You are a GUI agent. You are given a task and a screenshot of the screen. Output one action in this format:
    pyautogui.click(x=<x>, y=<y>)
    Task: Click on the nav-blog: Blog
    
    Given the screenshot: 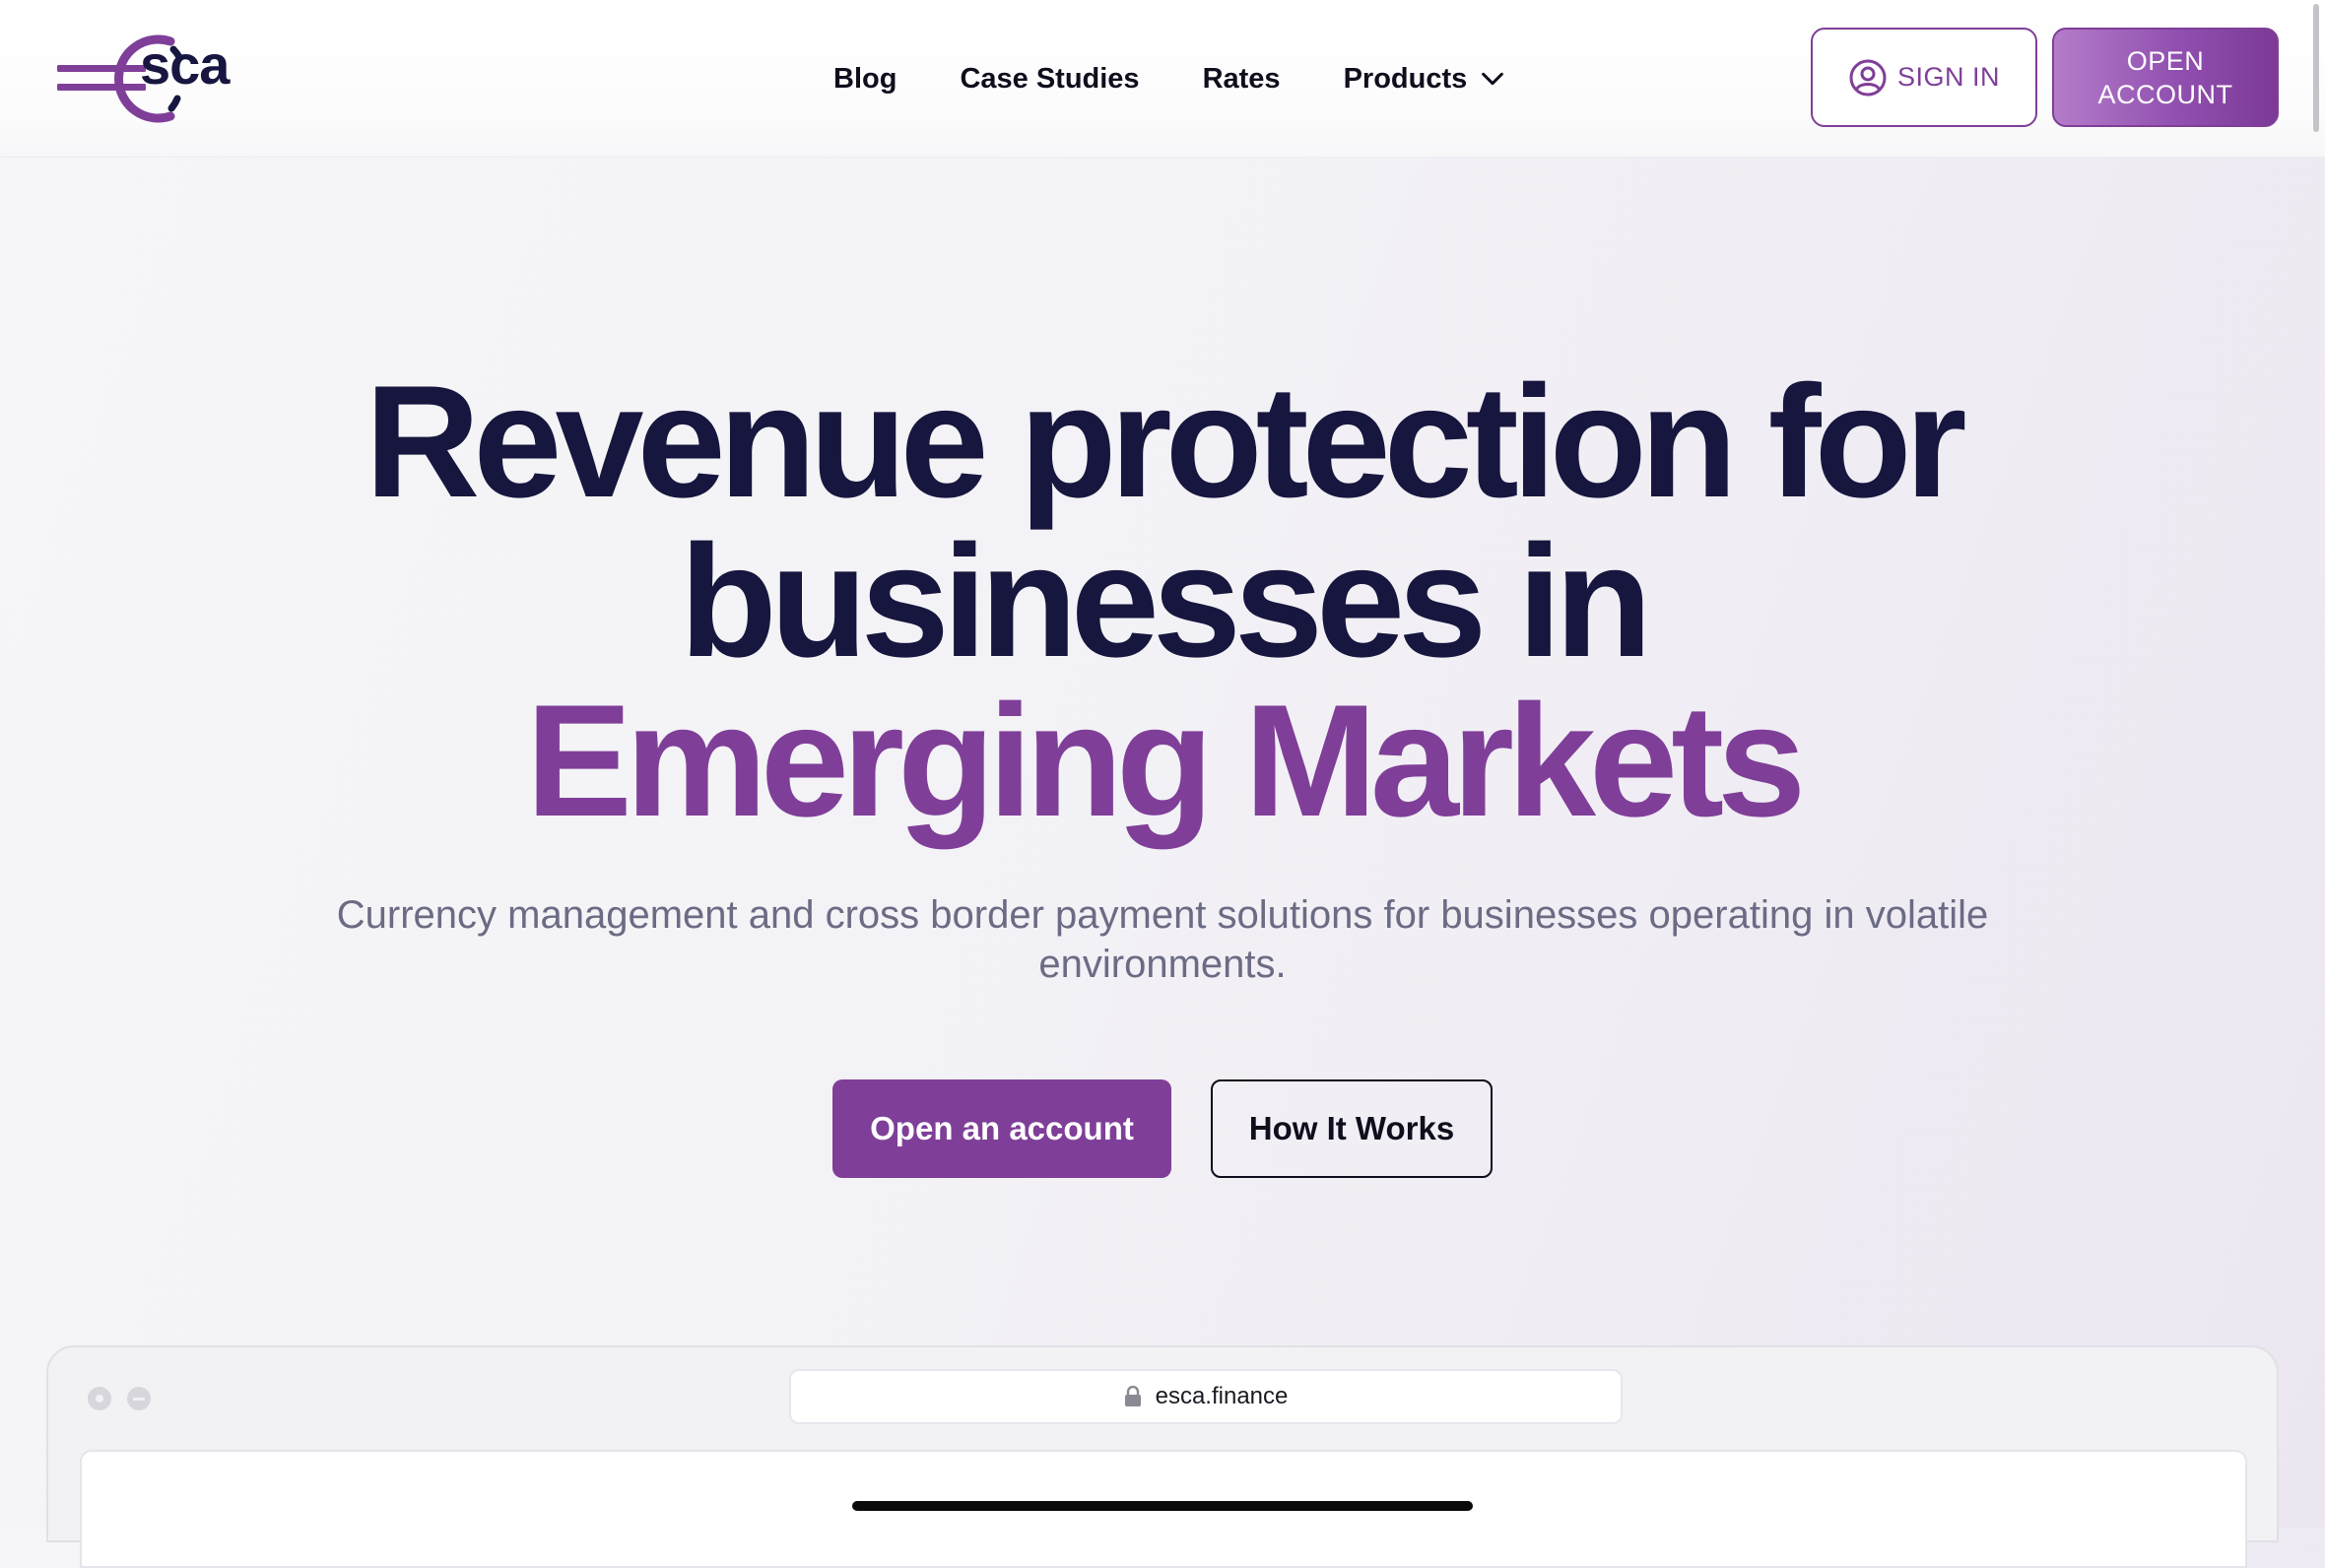 What is the action you would take?
    pyautogui.click(x=865, y=80)
    